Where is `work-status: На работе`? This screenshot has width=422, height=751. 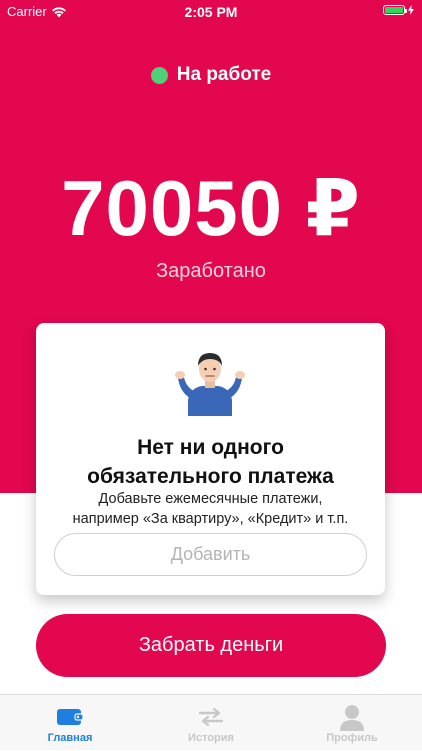 work-status: На работе is located at coordinates (211, 75).